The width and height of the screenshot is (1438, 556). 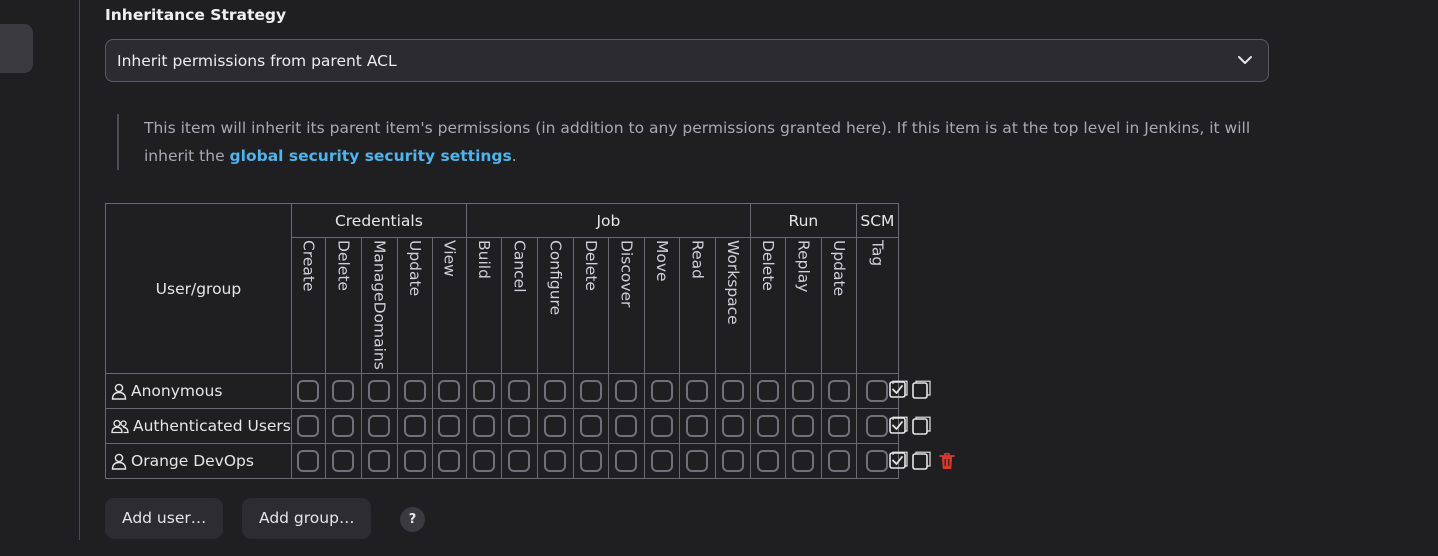 I want to click on permission-label: Replay, so click(x=803, y=266).